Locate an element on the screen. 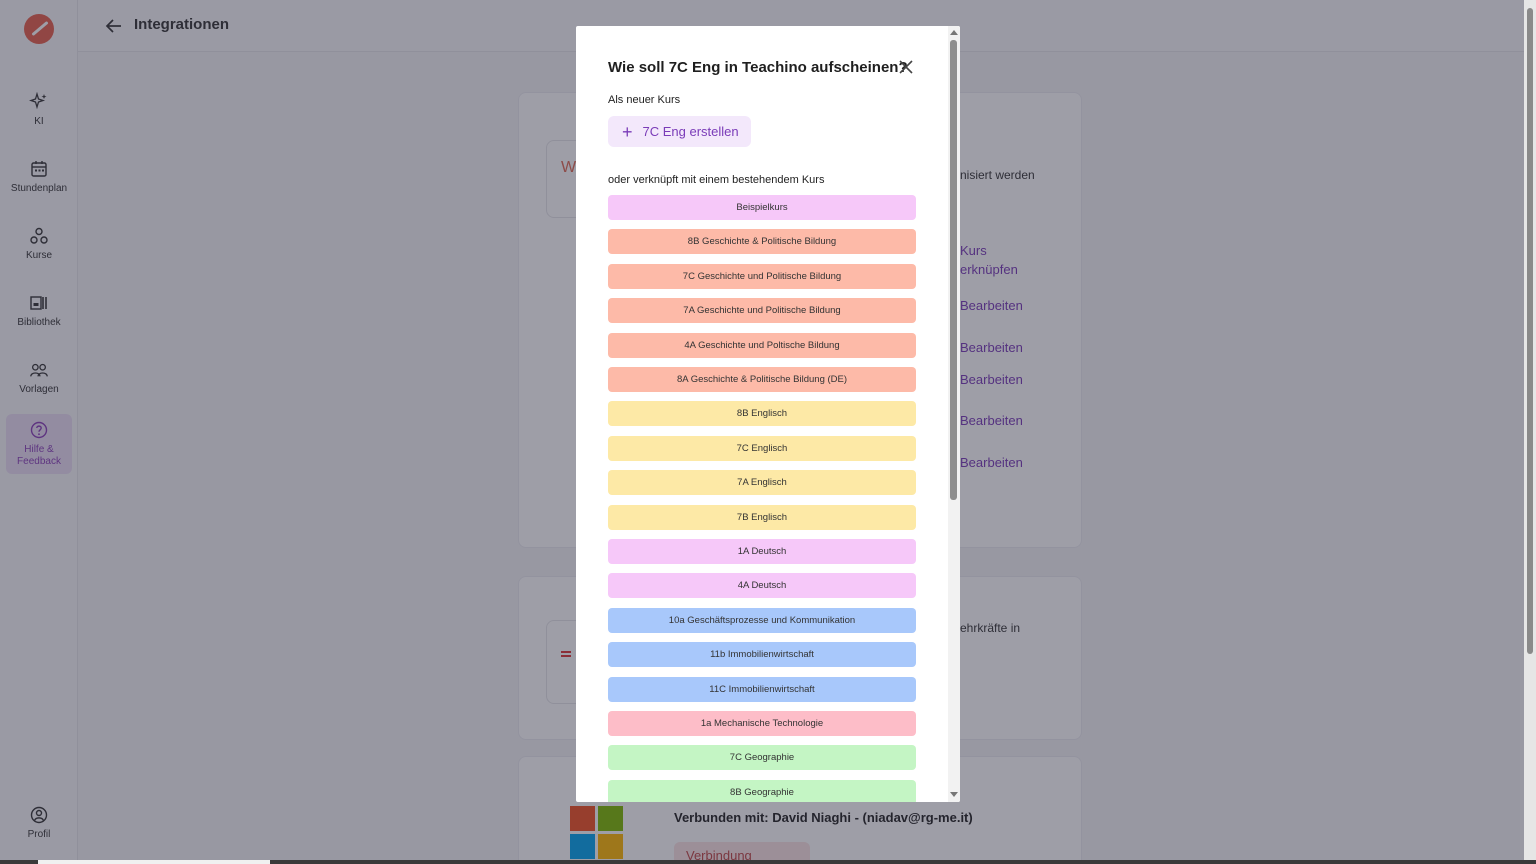  course-option: 7B Englisch is located at coordinates (762, 517).